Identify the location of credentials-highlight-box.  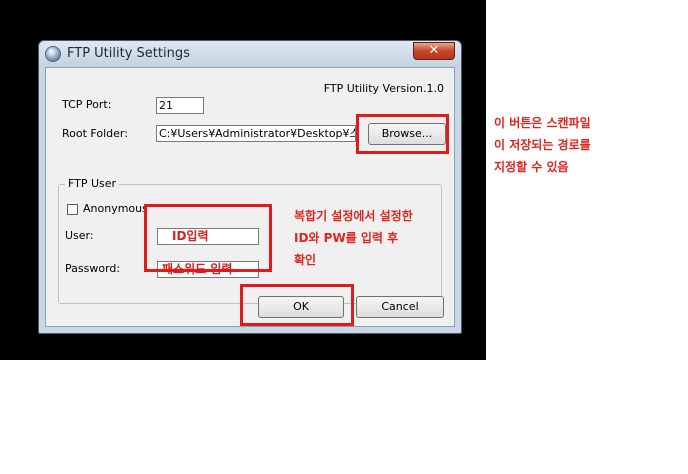
(208, 238).